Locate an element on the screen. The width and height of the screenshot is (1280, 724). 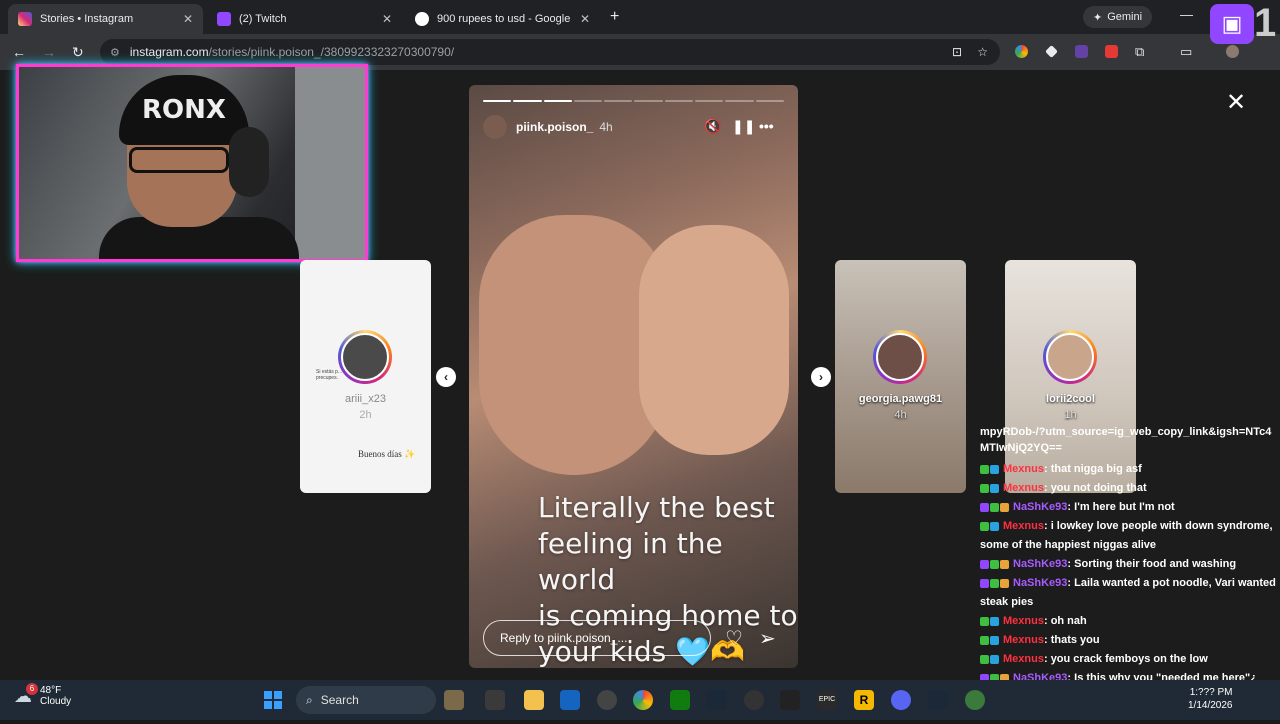
story-progress-bar is located at coordinates (633, 101).